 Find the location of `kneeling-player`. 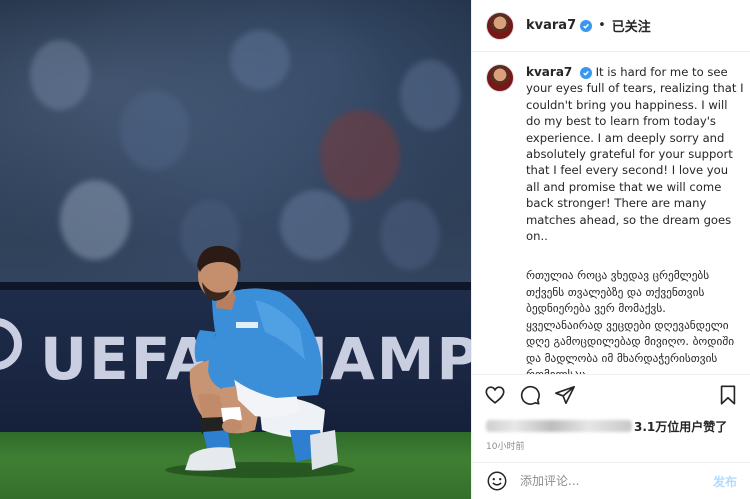

kneeling-player is located at coordinates (260, 361).